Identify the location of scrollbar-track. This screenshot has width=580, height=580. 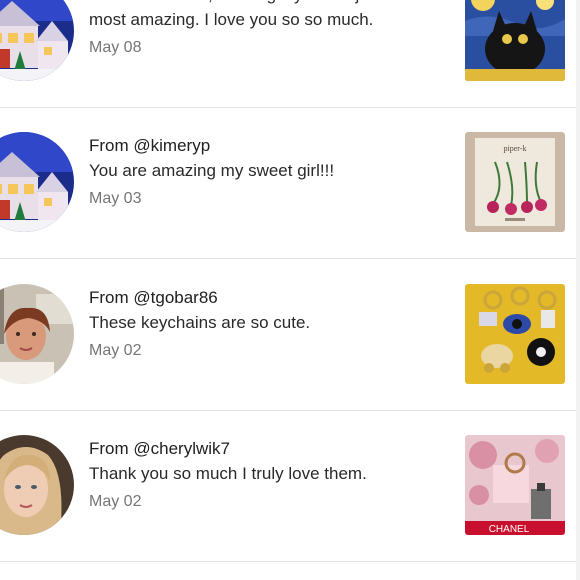
(578, 290).